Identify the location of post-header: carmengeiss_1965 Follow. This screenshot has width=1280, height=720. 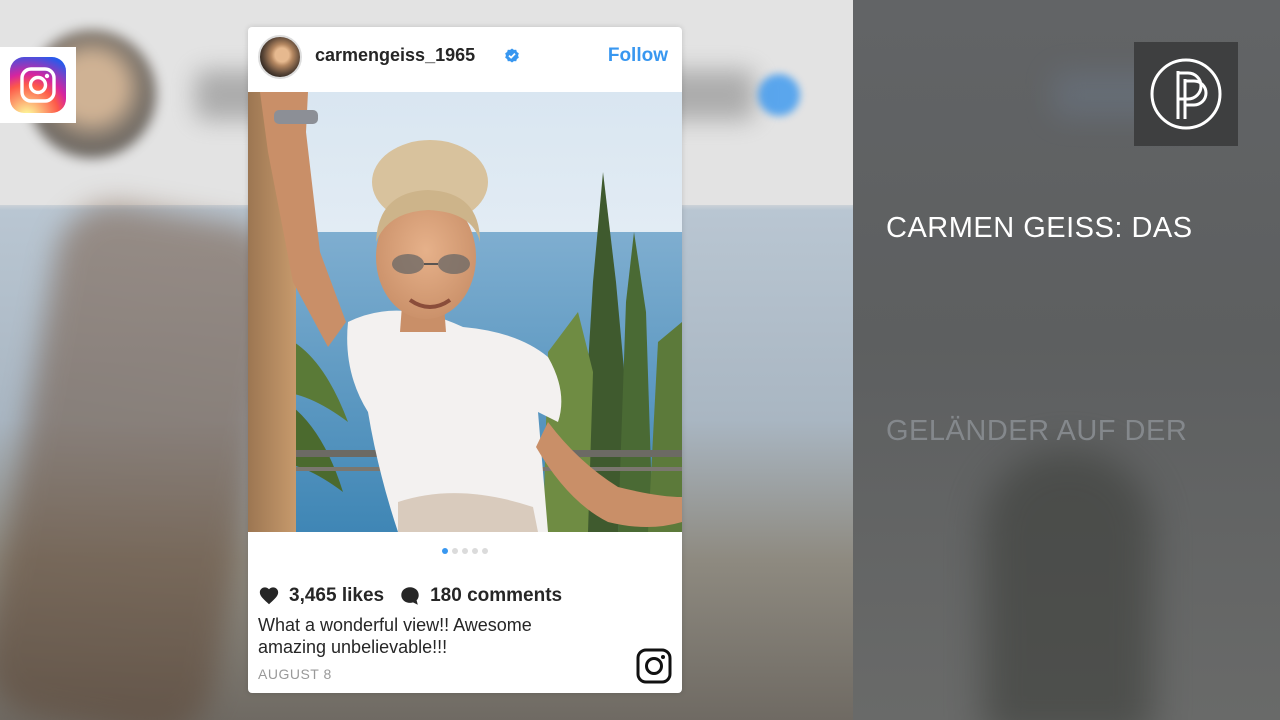
(465, 59).